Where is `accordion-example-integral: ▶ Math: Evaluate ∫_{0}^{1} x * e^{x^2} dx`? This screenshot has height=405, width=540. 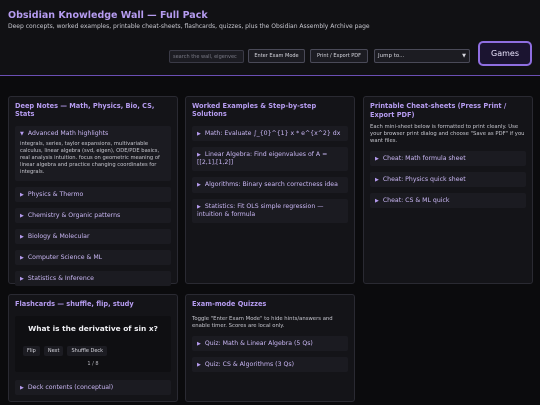 accordion-example-integral: ▶ Math: Evaluate ∫_{0}^{1} x * e^{x^2} dx is located at coordinates (270, 133).